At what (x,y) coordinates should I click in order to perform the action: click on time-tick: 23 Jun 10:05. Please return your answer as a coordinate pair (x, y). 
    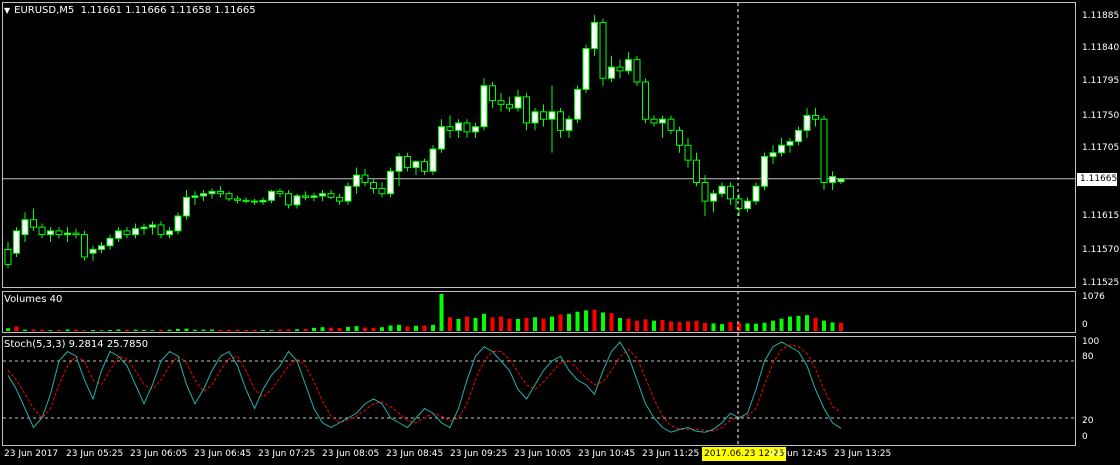
    Looking at the image, I should click on (543, 454).